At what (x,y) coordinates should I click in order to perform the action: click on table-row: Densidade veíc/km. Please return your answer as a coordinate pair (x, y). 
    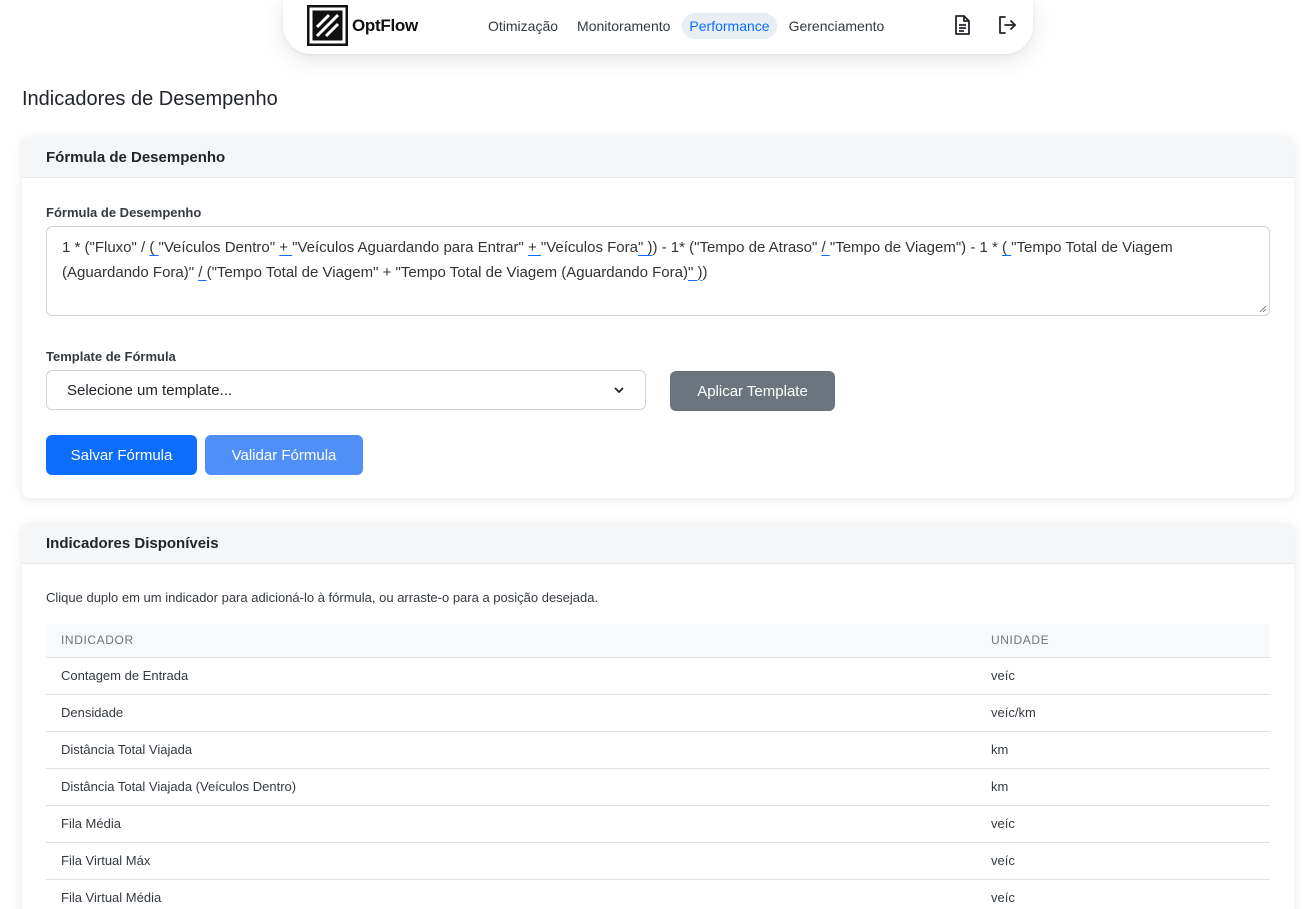
    Looking at the image, I should click on (658, 713).